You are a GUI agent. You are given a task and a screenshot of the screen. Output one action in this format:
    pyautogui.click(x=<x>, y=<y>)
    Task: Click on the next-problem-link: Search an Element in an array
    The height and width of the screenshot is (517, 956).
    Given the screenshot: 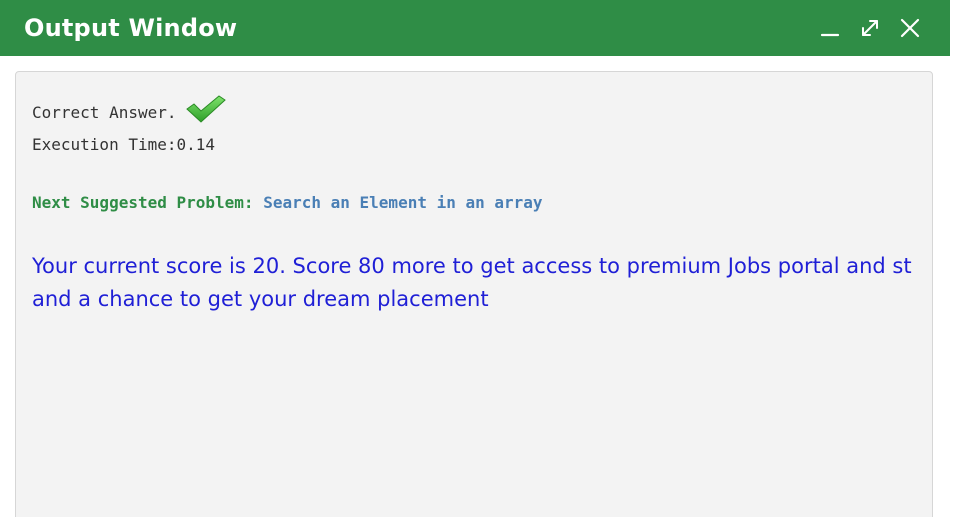 What is the action you would take?
    pyautogui.click(x=402, y=202)
    